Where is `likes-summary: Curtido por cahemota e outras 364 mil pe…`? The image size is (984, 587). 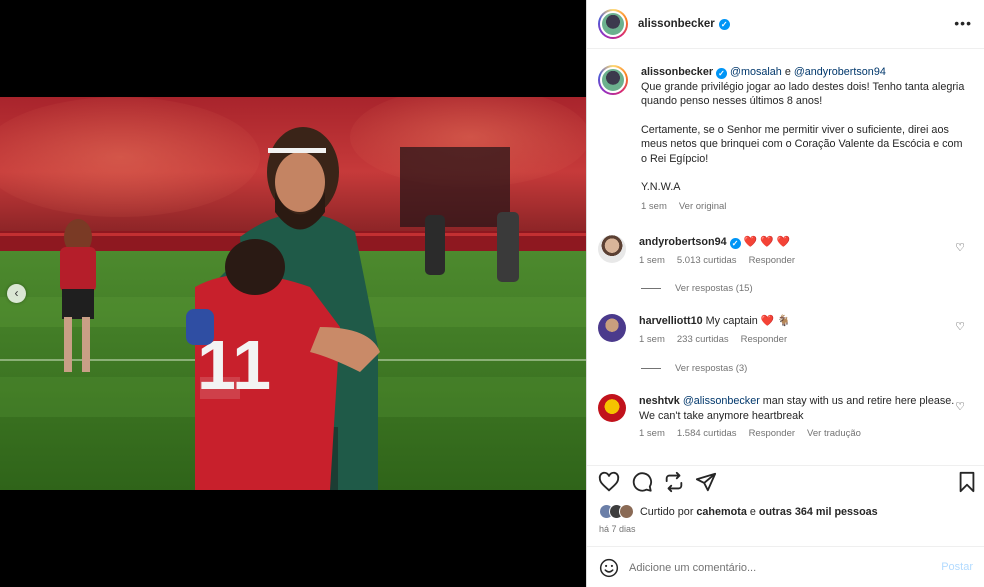
likes-summary: Curtido por cahemota e outras 364 mil pe… is located at coordinates (738, 511).